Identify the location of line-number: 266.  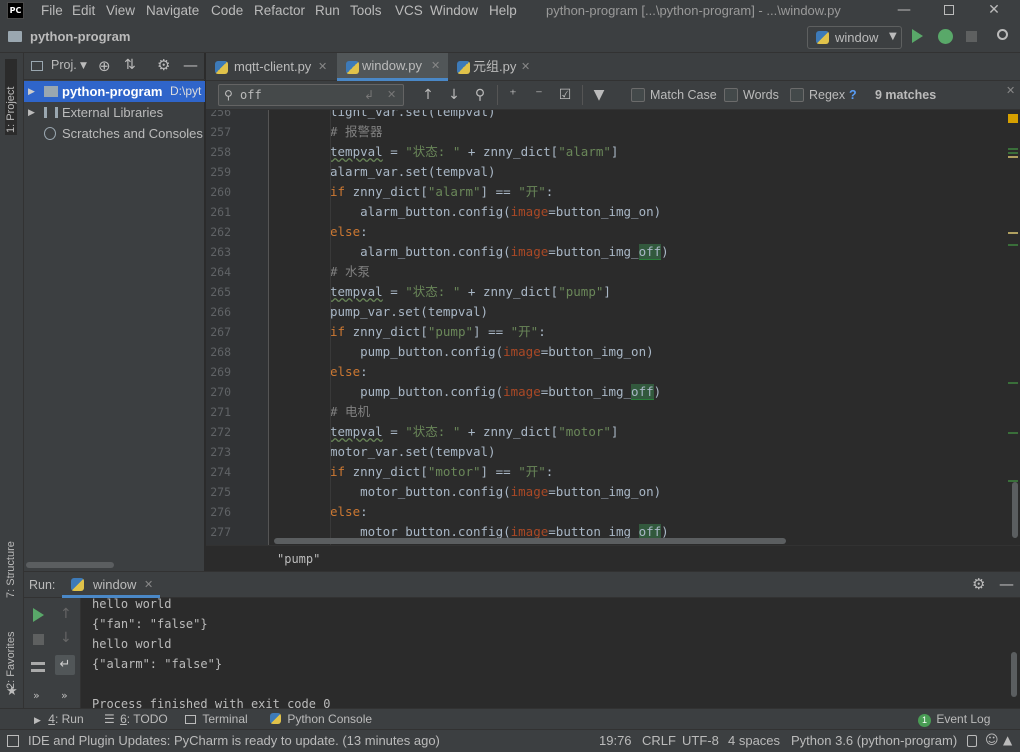
(220, 312).